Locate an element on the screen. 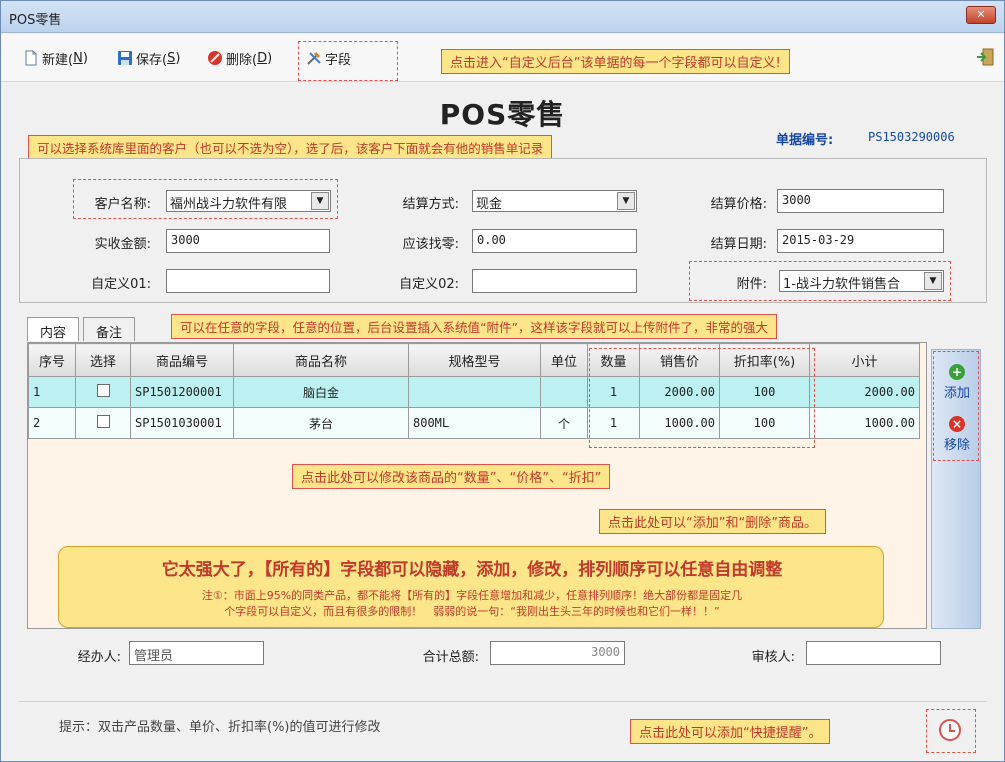 The width and height of the screenshot is (1005, 762). doc-no-label: 单据编号: is located at coordinates (805, 140).